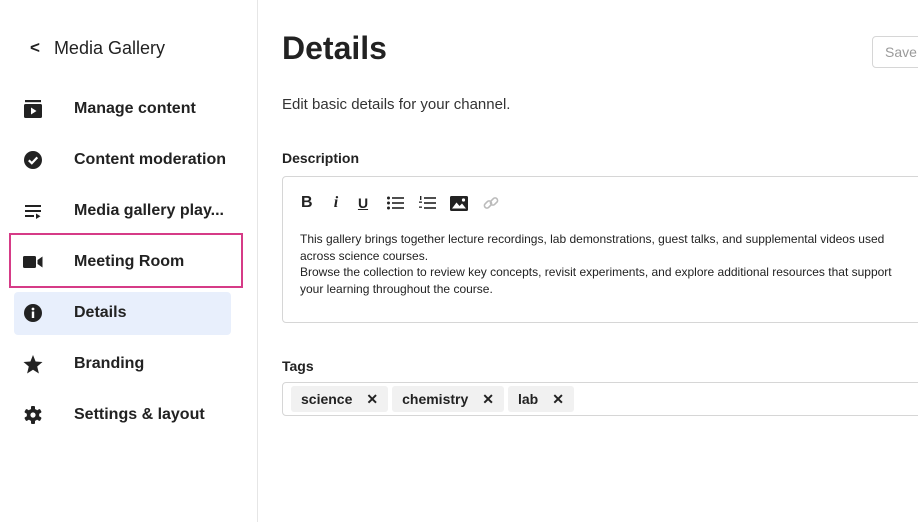  I want to click on tag-label: chemistry, so click(435, 399).